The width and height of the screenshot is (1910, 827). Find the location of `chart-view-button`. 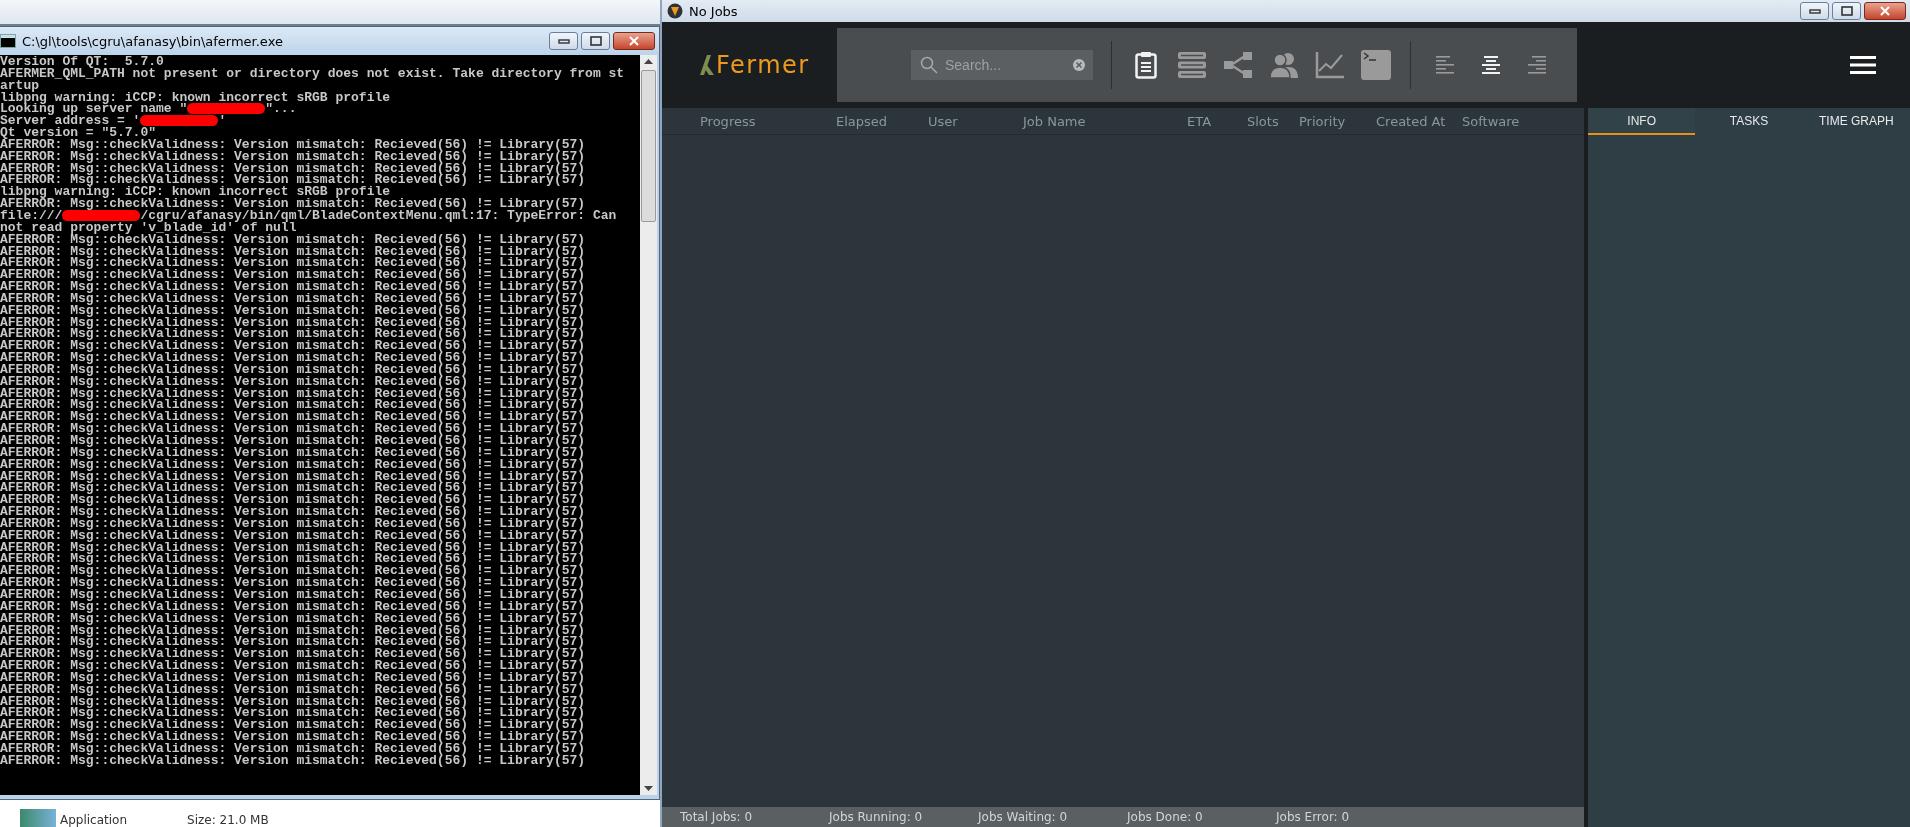

chart-view-button is located at coordinates (1330, 65).